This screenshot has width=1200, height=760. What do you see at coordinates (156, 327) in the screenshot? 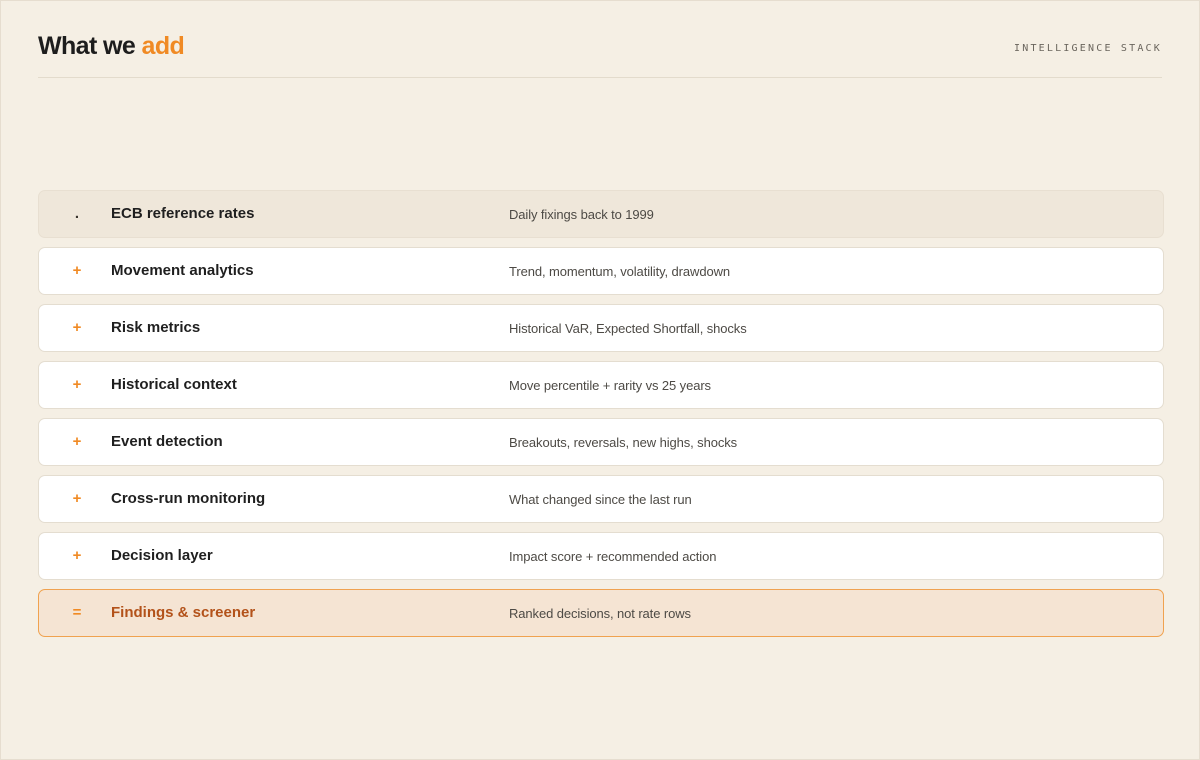
I see `stack-row-name: Risk metrics` at bounding box center [156, 327].